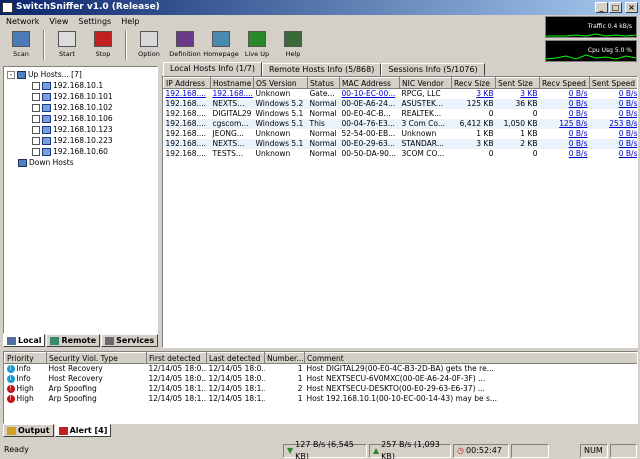 The width and height of the screenshot is (640, 459). I want to click on title-bar: SwitchSniffer v1.0 (Release) _ □ ×, so click(320, 7).